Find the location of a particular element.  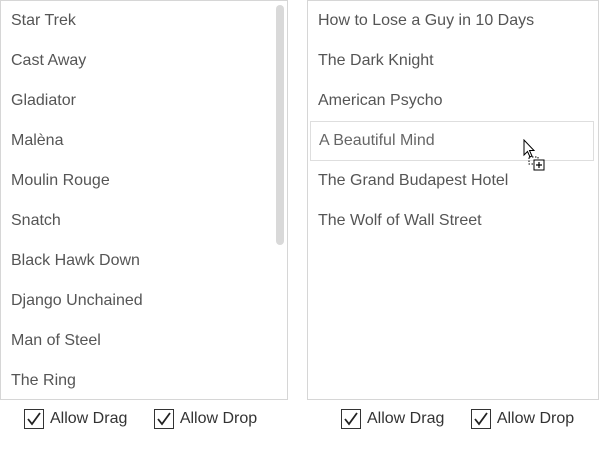

left-allow-drop-option: Allow Drop is located at coordinates (205, 419).